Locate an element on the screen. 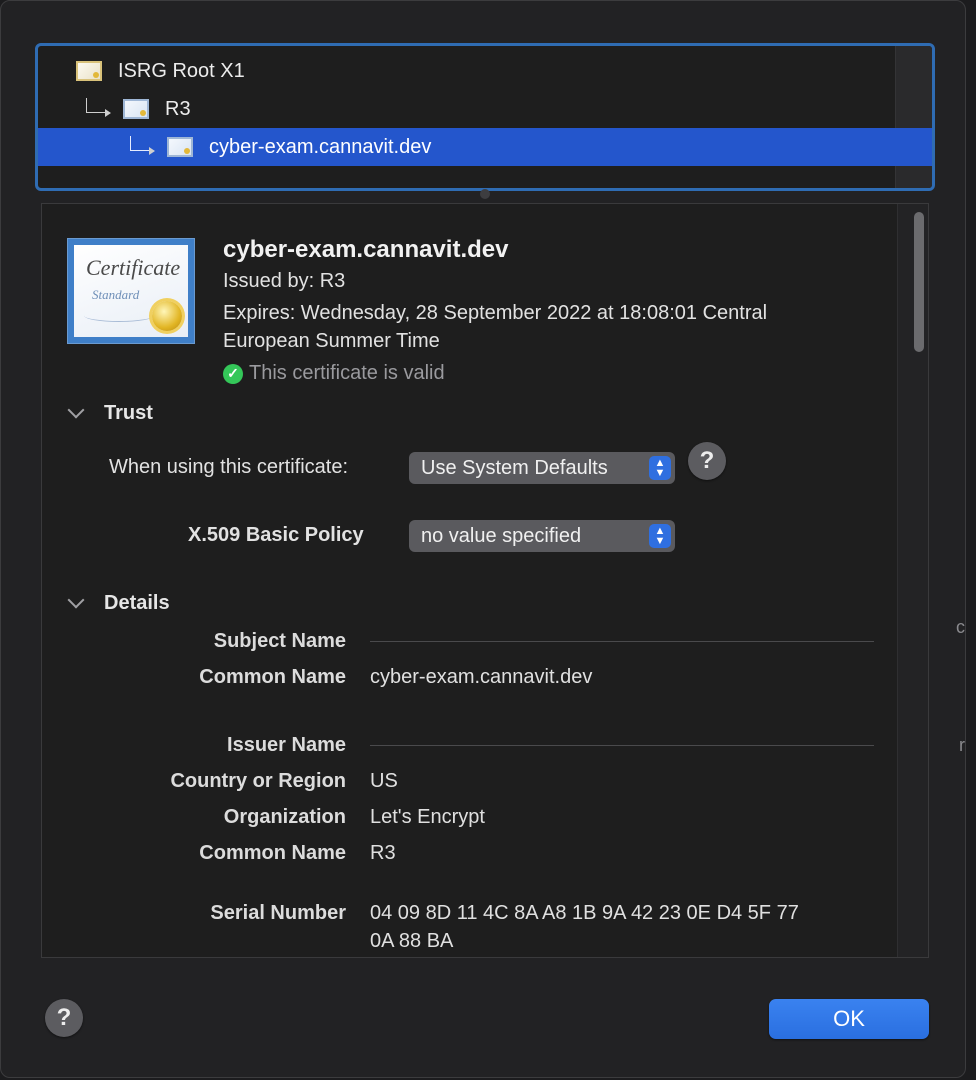 The width and height of the screenshot is (976, 1080). issuer-common-name-value: R3 is located at coordinates (383, 853).